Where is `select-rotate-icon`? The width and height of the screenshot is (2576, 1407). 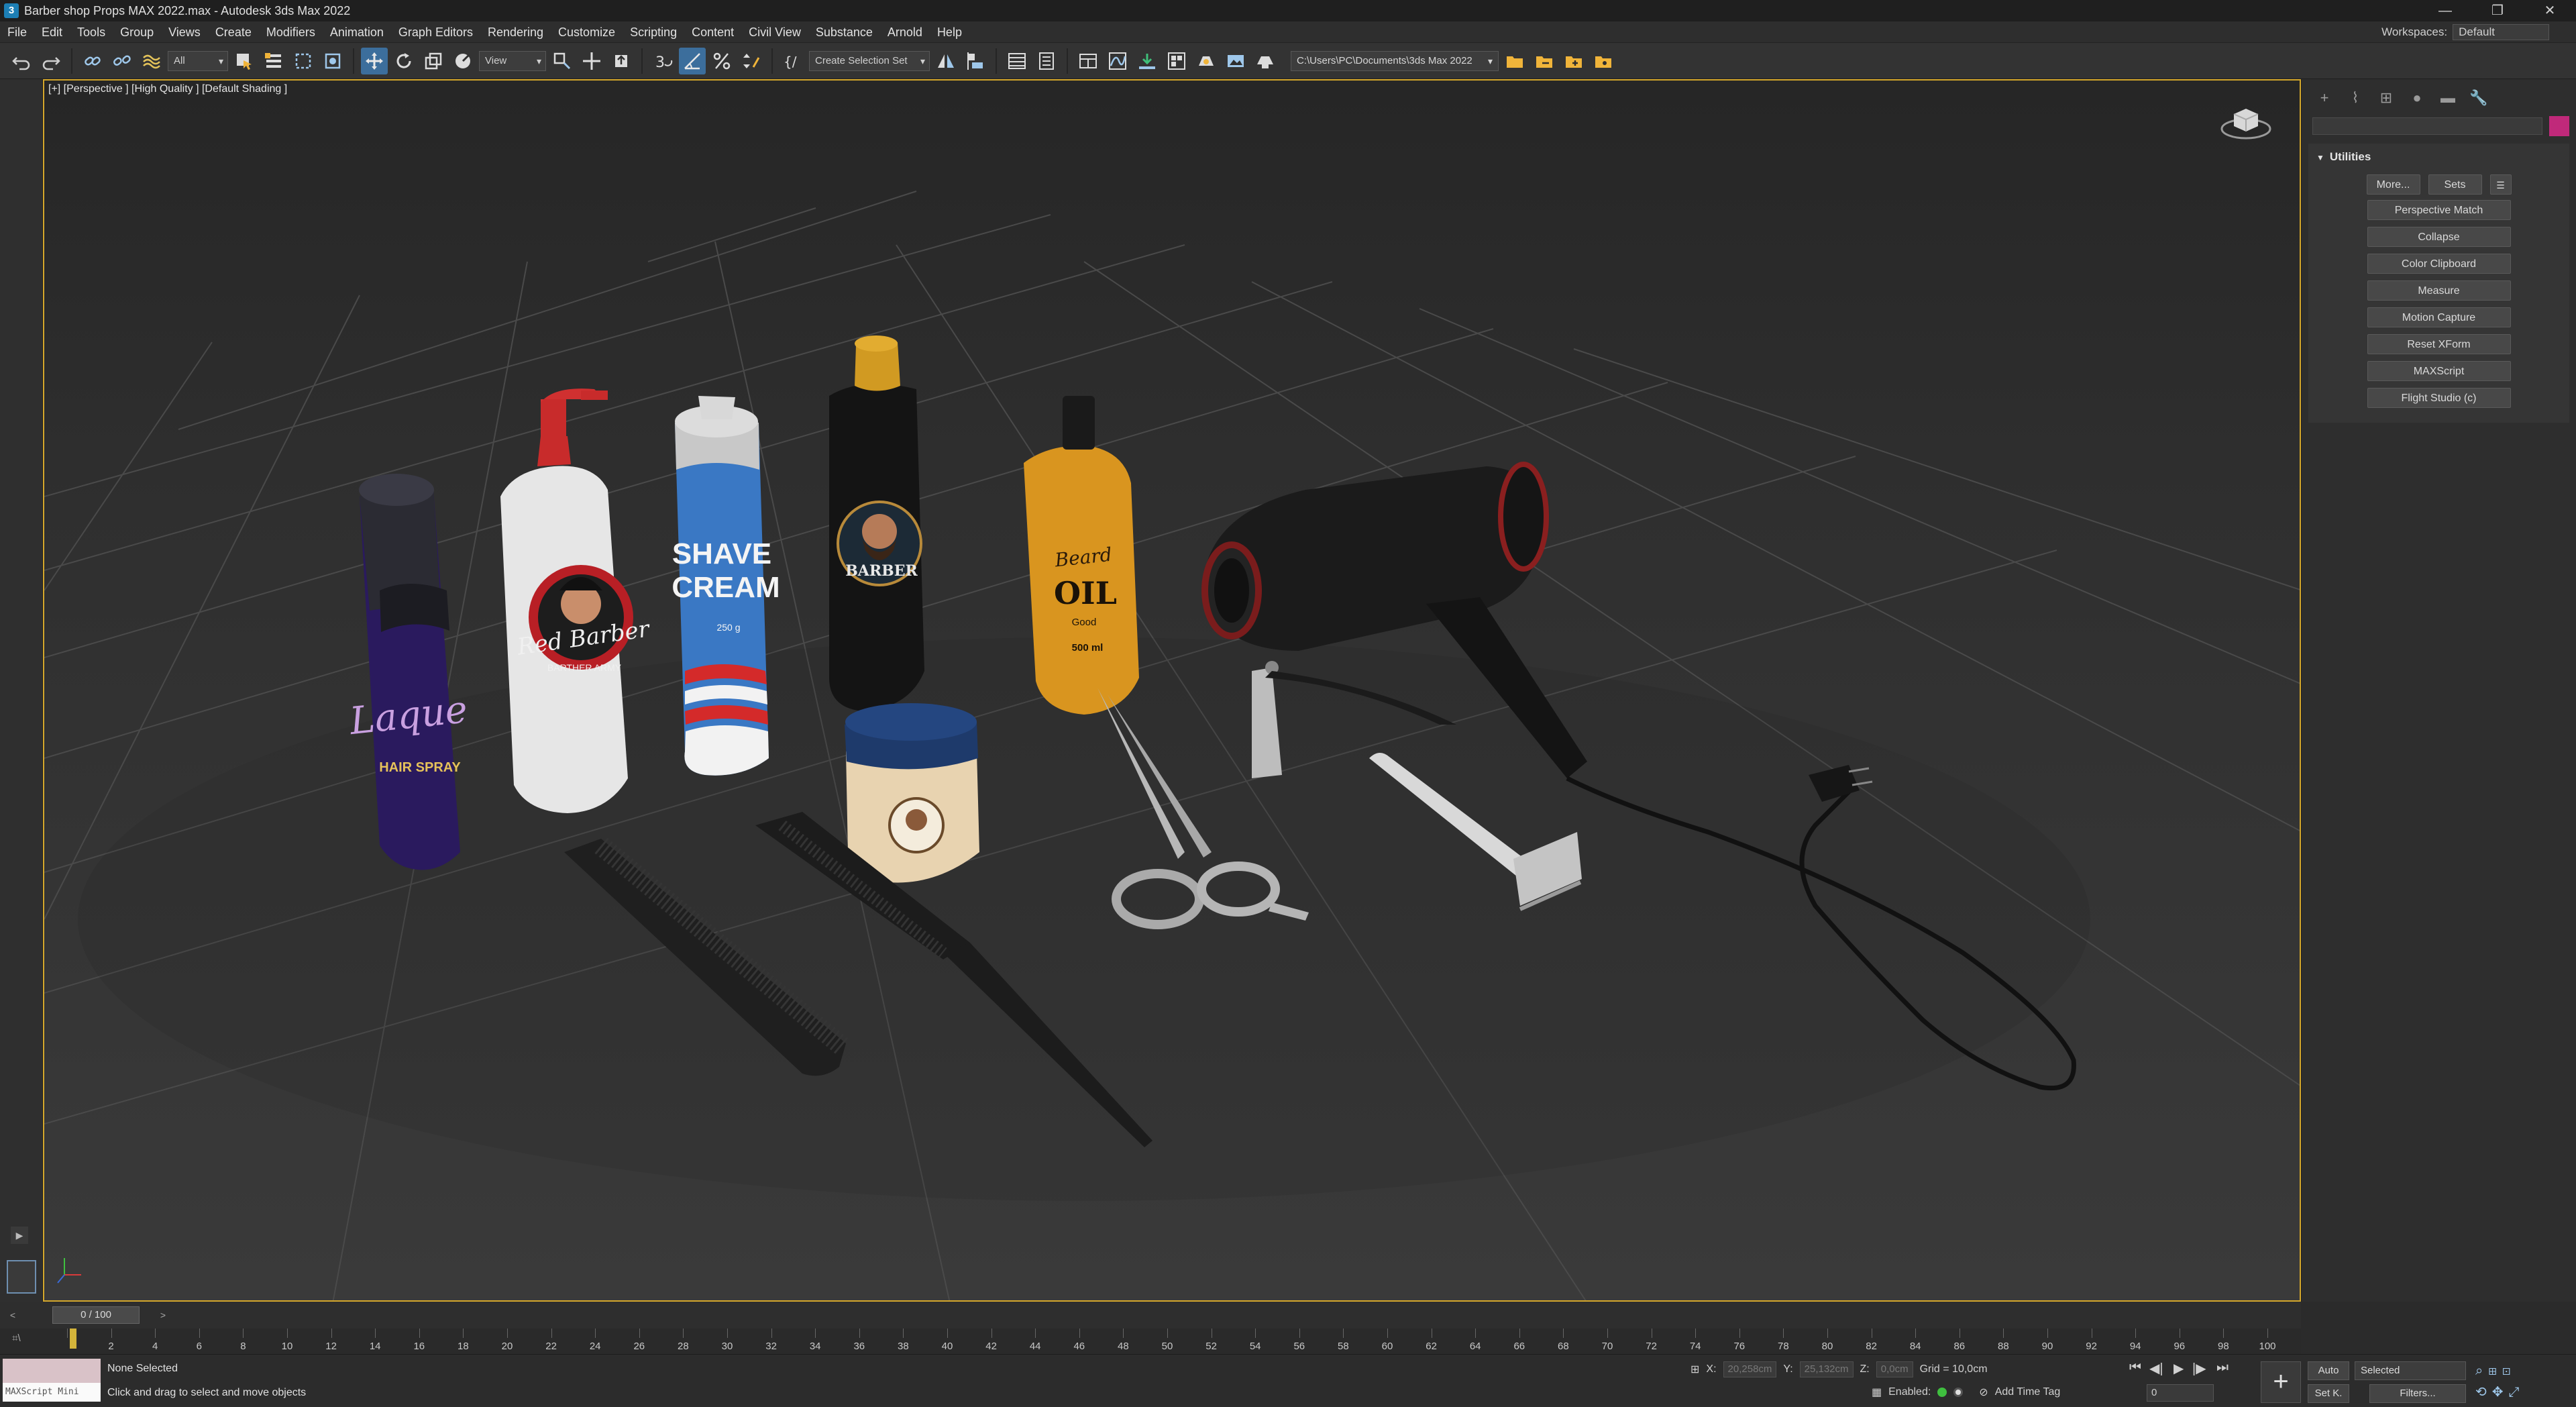 select-rotate-icon is located at coordinates (403, 61).